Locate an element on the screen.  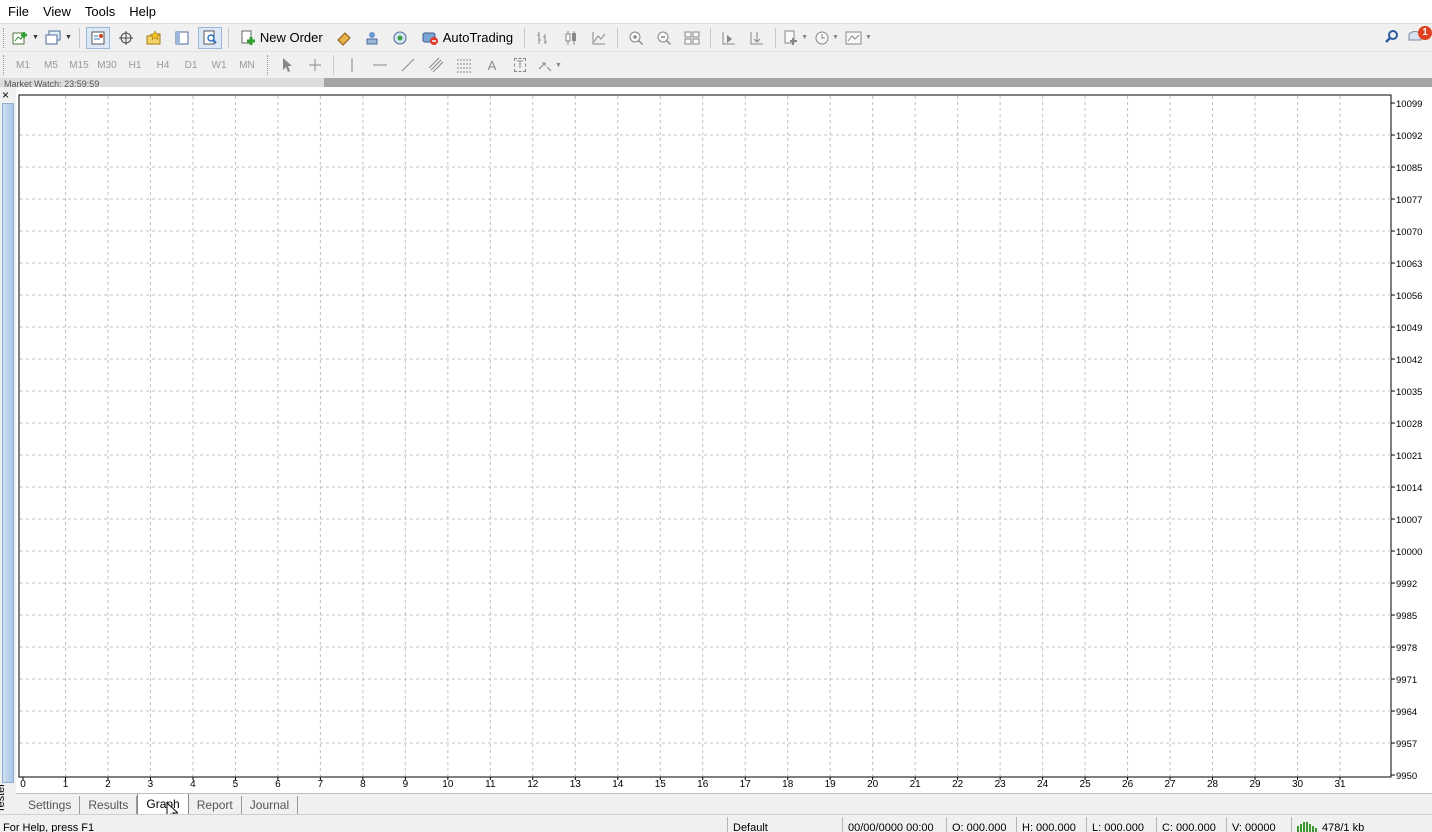
cursor-tool-button is located at coordinates (287, 65).